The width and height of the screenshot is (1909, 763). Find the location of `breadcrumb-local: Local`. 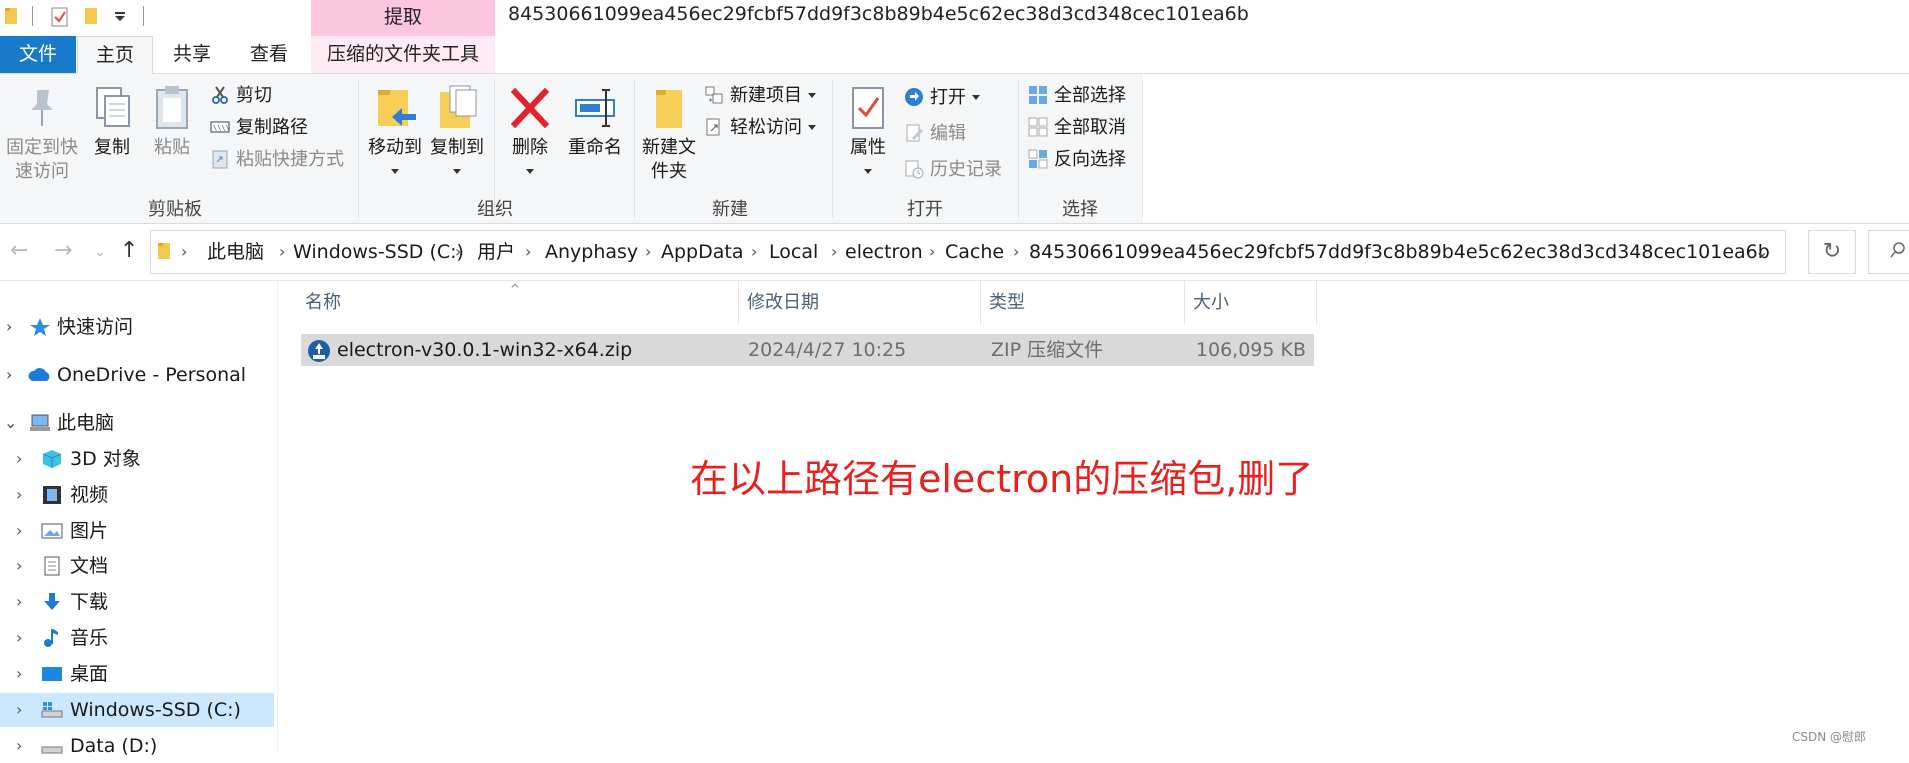

breadcrumb-local: Local is located at coordinates (793, 252).